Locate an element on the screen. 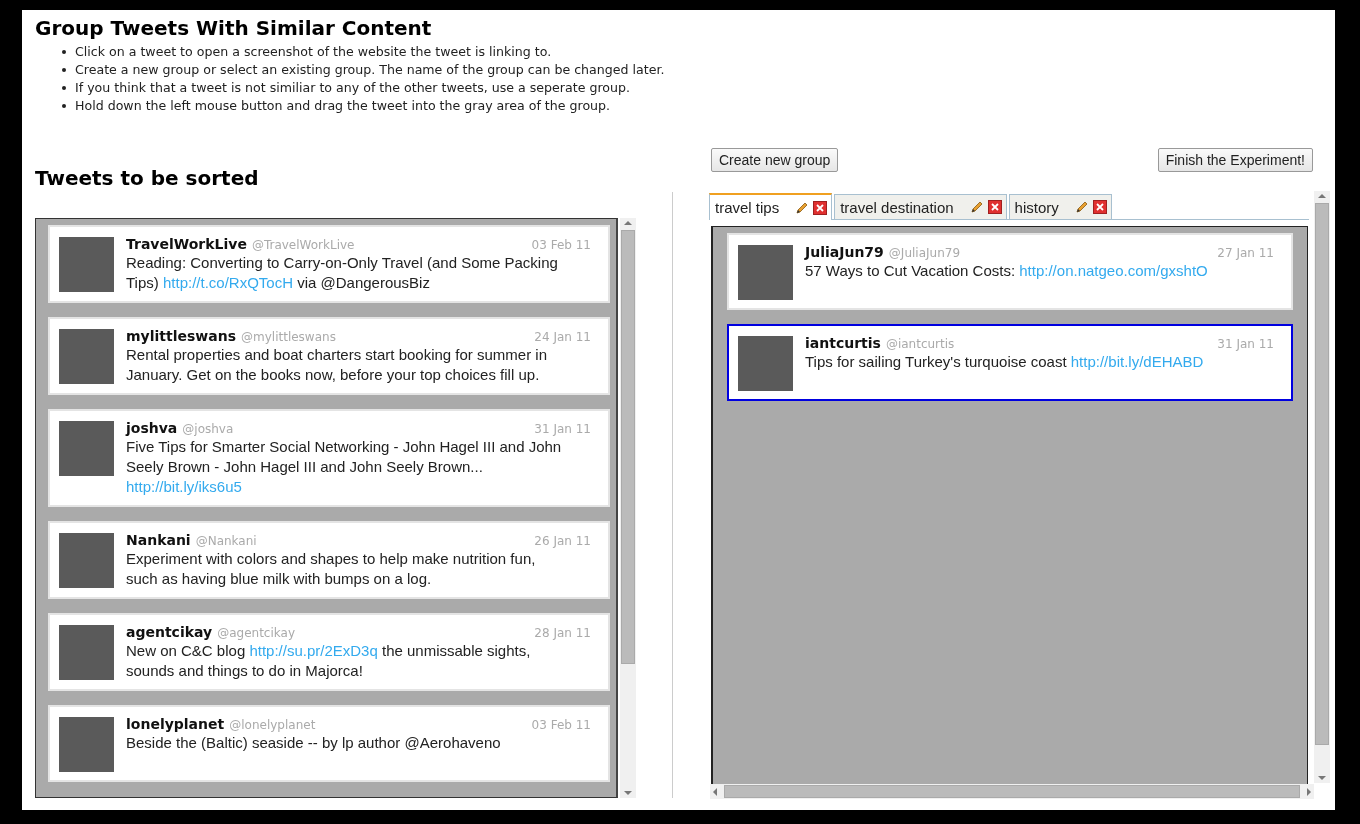  tweet-date: 26 Jan 11 is located at coordinates (563, 541).